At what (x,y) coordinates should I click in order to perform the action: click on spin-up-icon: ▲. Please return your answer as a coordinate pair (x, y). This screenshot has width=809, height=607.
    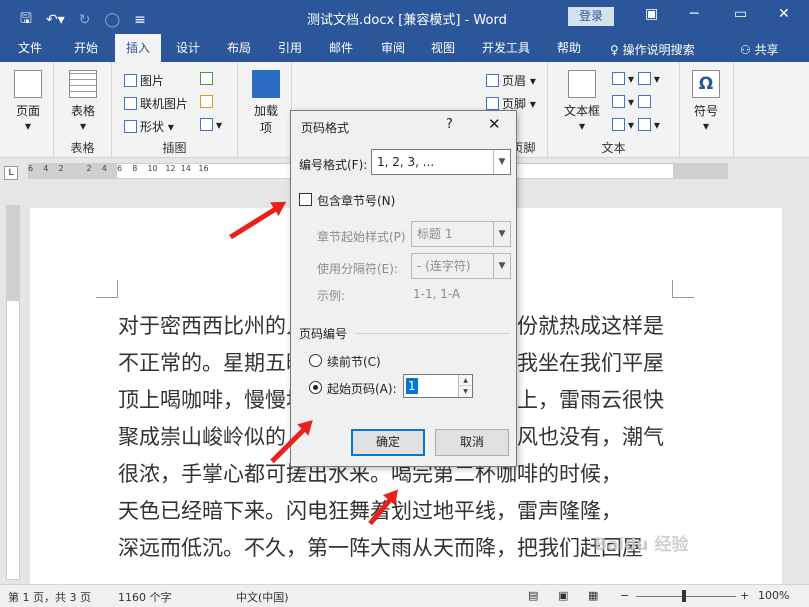
    Looking at the image, I should click on (465, 380).